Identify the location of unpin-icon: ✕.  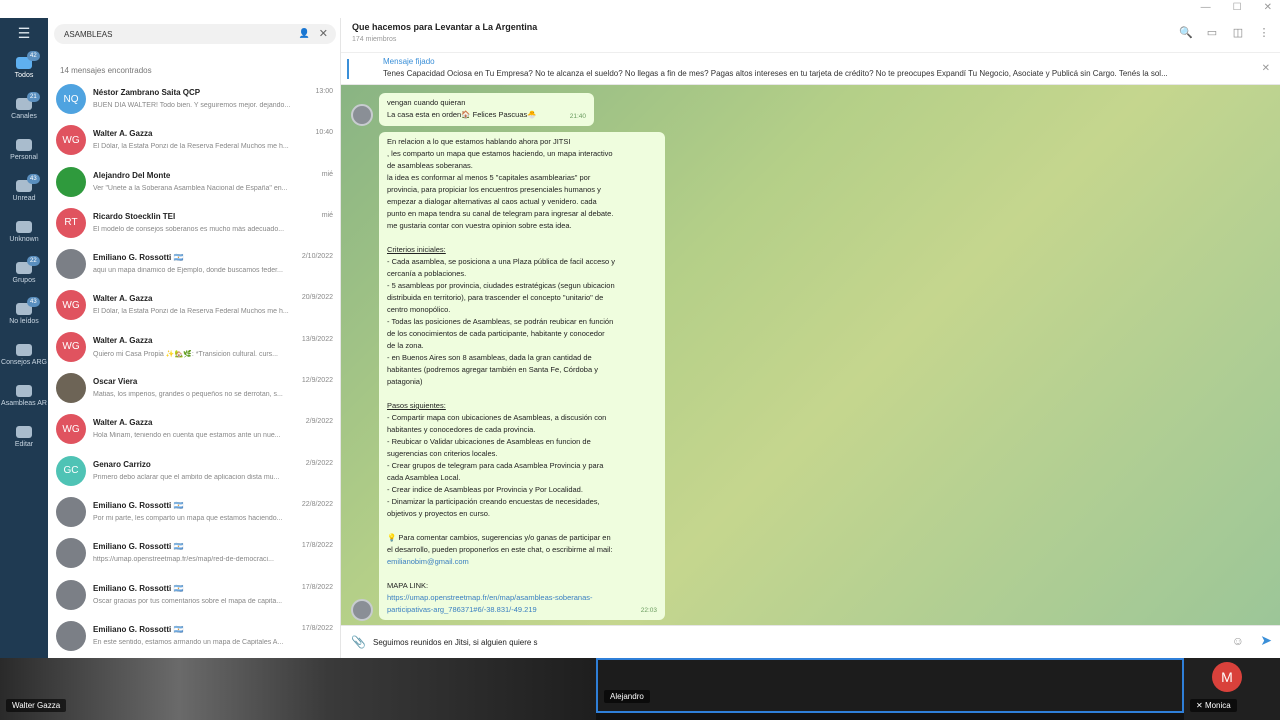
(1266, 68).